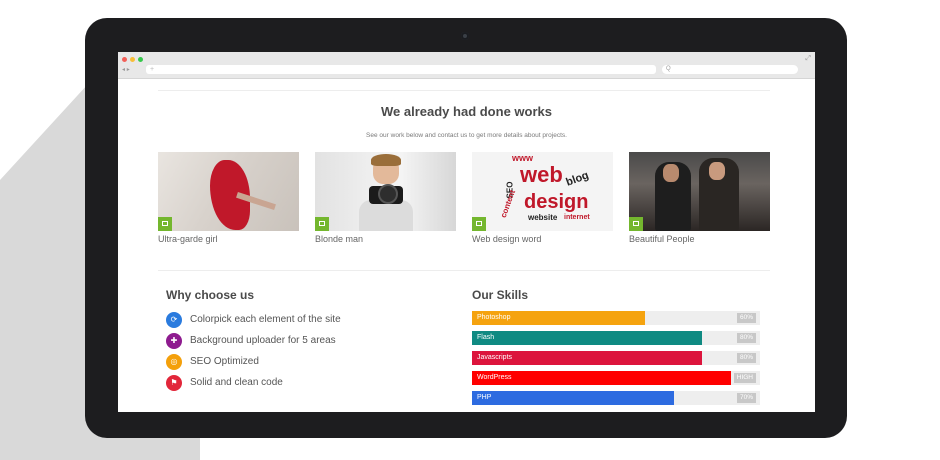 This screenshot has height=460, width=940. Describe the element at coordinates (541, 174) in the screenshot. I see `word-web: web` at that location.